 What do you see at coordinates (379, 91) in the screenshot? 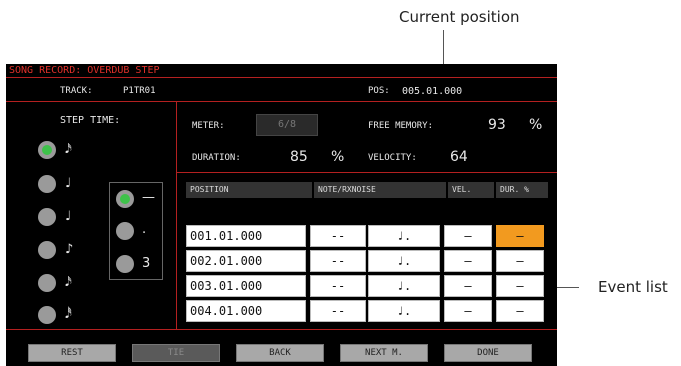
I see `pos-label: POS:` at bounding box center [379, 91].